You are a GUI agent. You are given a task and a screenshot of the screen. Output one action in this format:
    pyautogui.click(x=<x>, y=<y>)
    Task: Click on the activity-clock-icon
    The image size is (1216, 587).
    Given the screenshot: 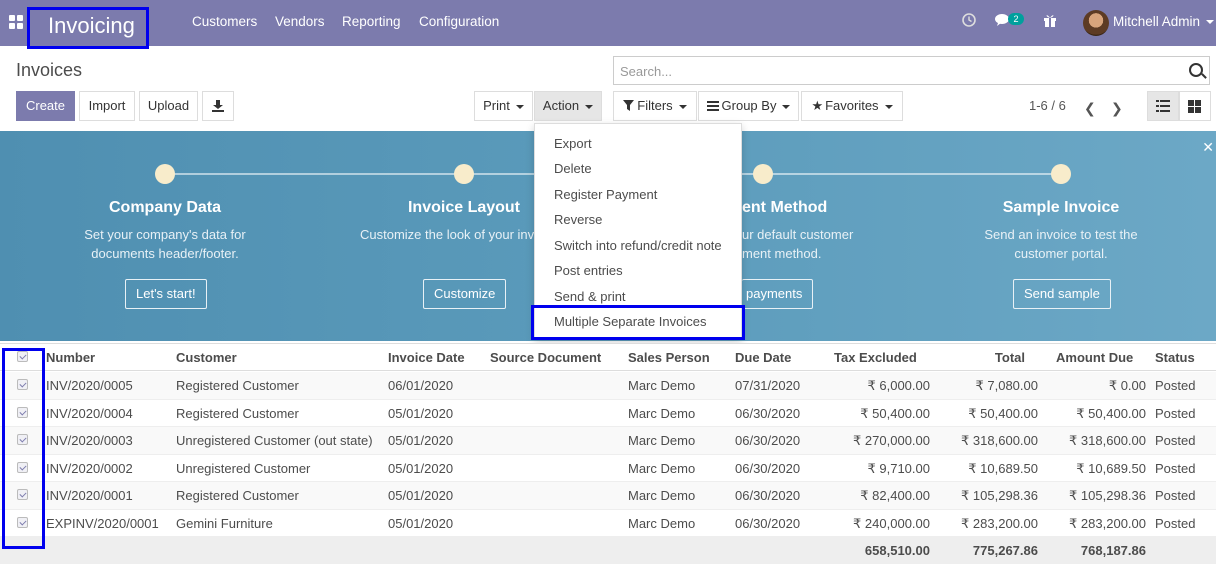 What is the action you would take?
    pyautogui.click(x=969, y=21)
    